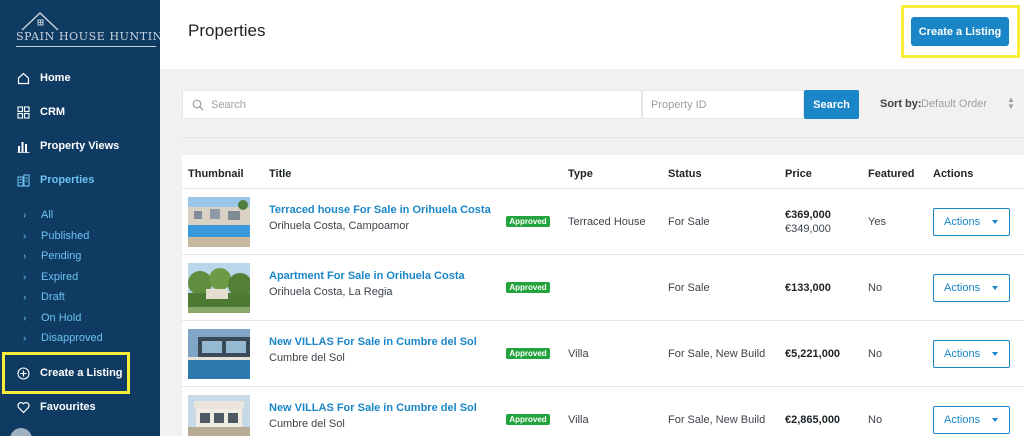 This screenshot has width=1024, height=436. I want to click on page-header: Properties Create a Listing, so click(592, 34).